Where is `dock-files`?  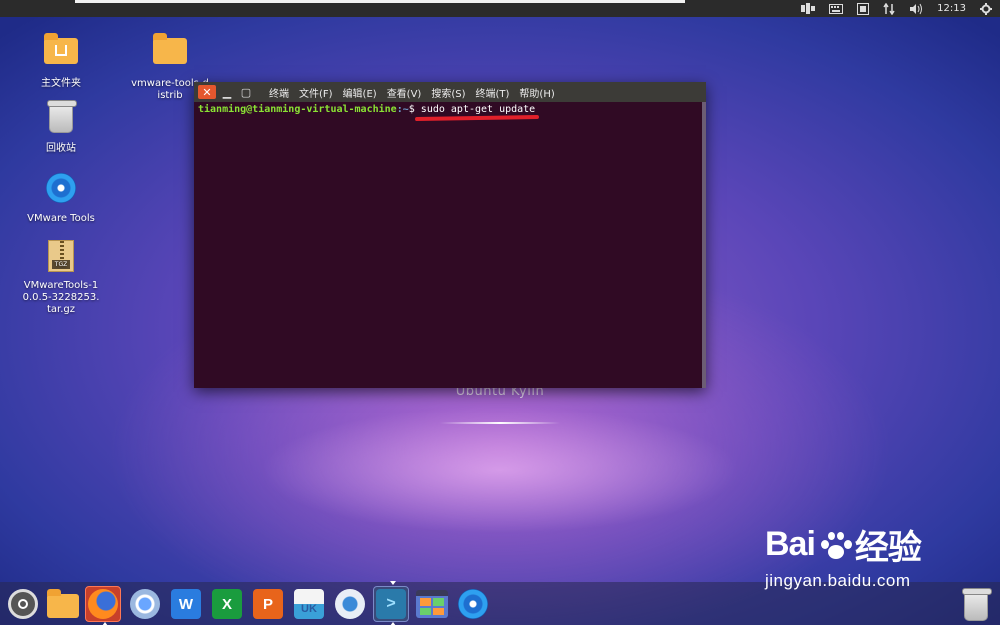
dock-files is located at coordinates (63, 604).